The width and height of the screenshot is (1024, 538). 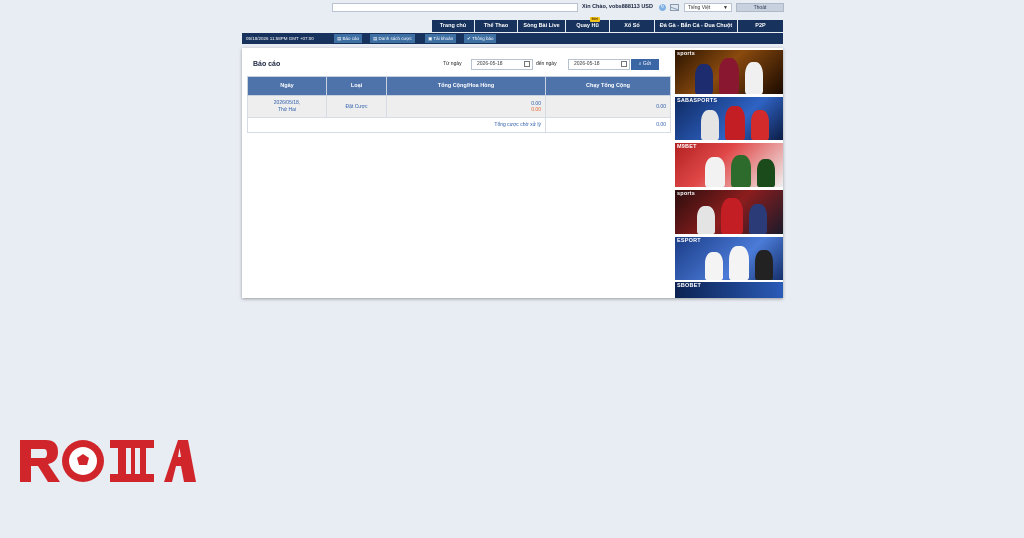 I want to click on server-time: 05/18/2026 11:58PM GMT +07:00, so click(x=280, y=38).